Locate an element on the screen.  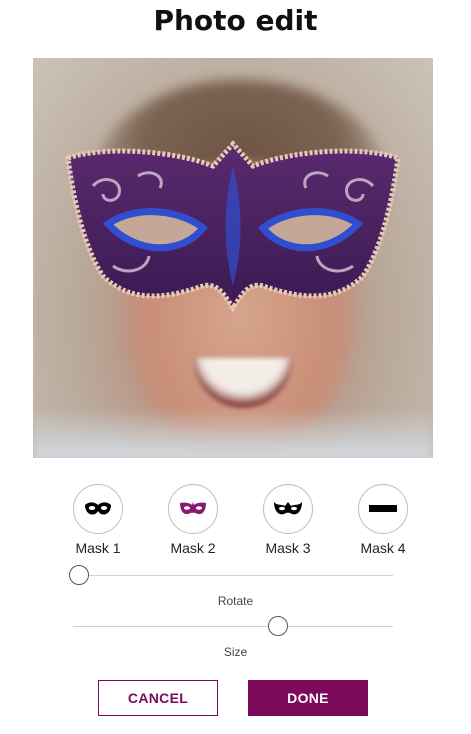
ornate-mask-icon is located at coordinates (288, 508).